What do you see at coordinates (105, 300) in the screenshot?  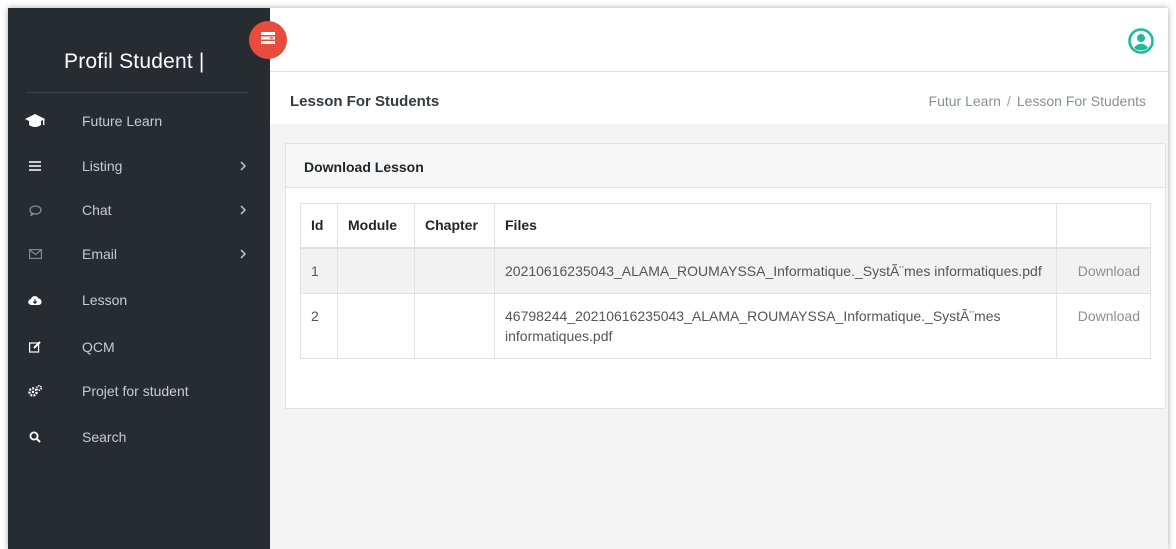 I see `sidebar-item-label: Lesson` at bounding box center [105, 300].